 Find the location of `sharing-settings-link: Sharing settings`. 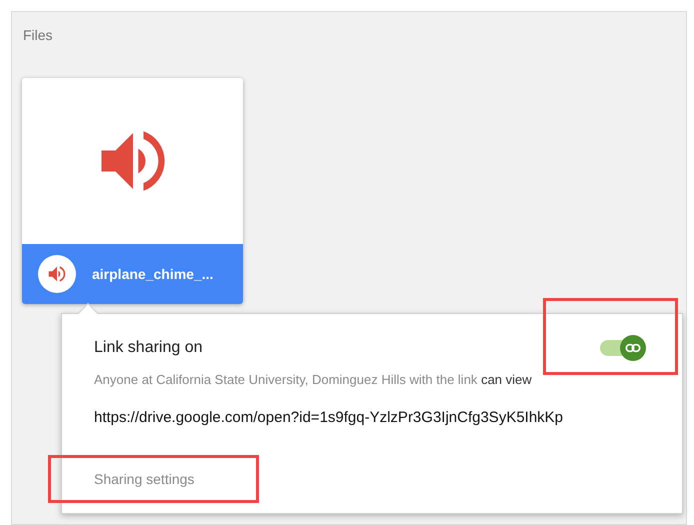

sharing-settings-link: Sharing settings is located at coordinates (144, 479).